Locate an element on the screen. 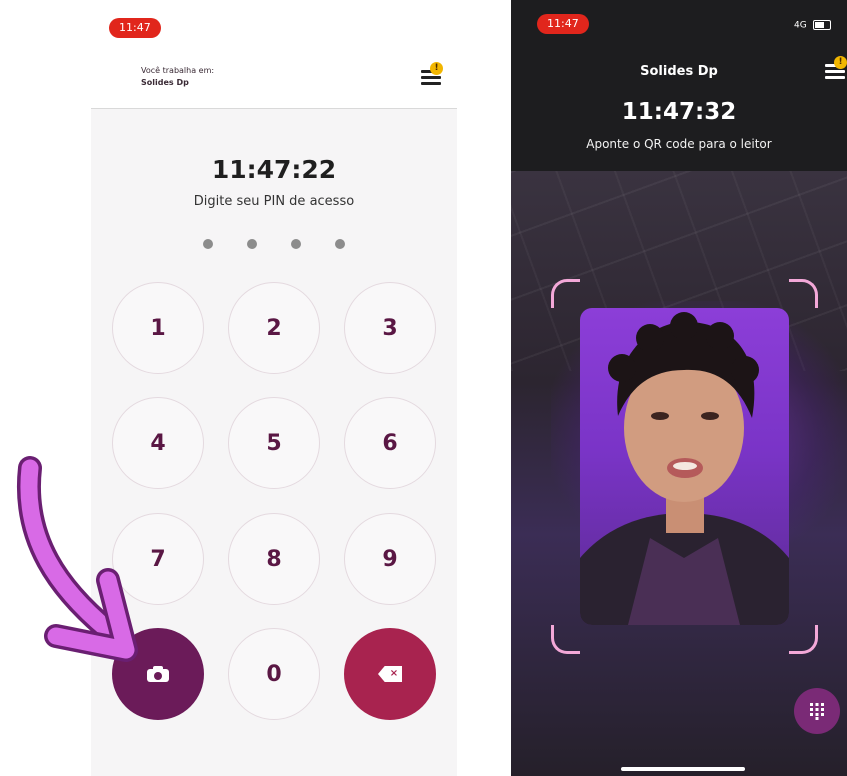 The height and width of the screenshot is (776, 847). person-photo is located at coordinates (684, 468).